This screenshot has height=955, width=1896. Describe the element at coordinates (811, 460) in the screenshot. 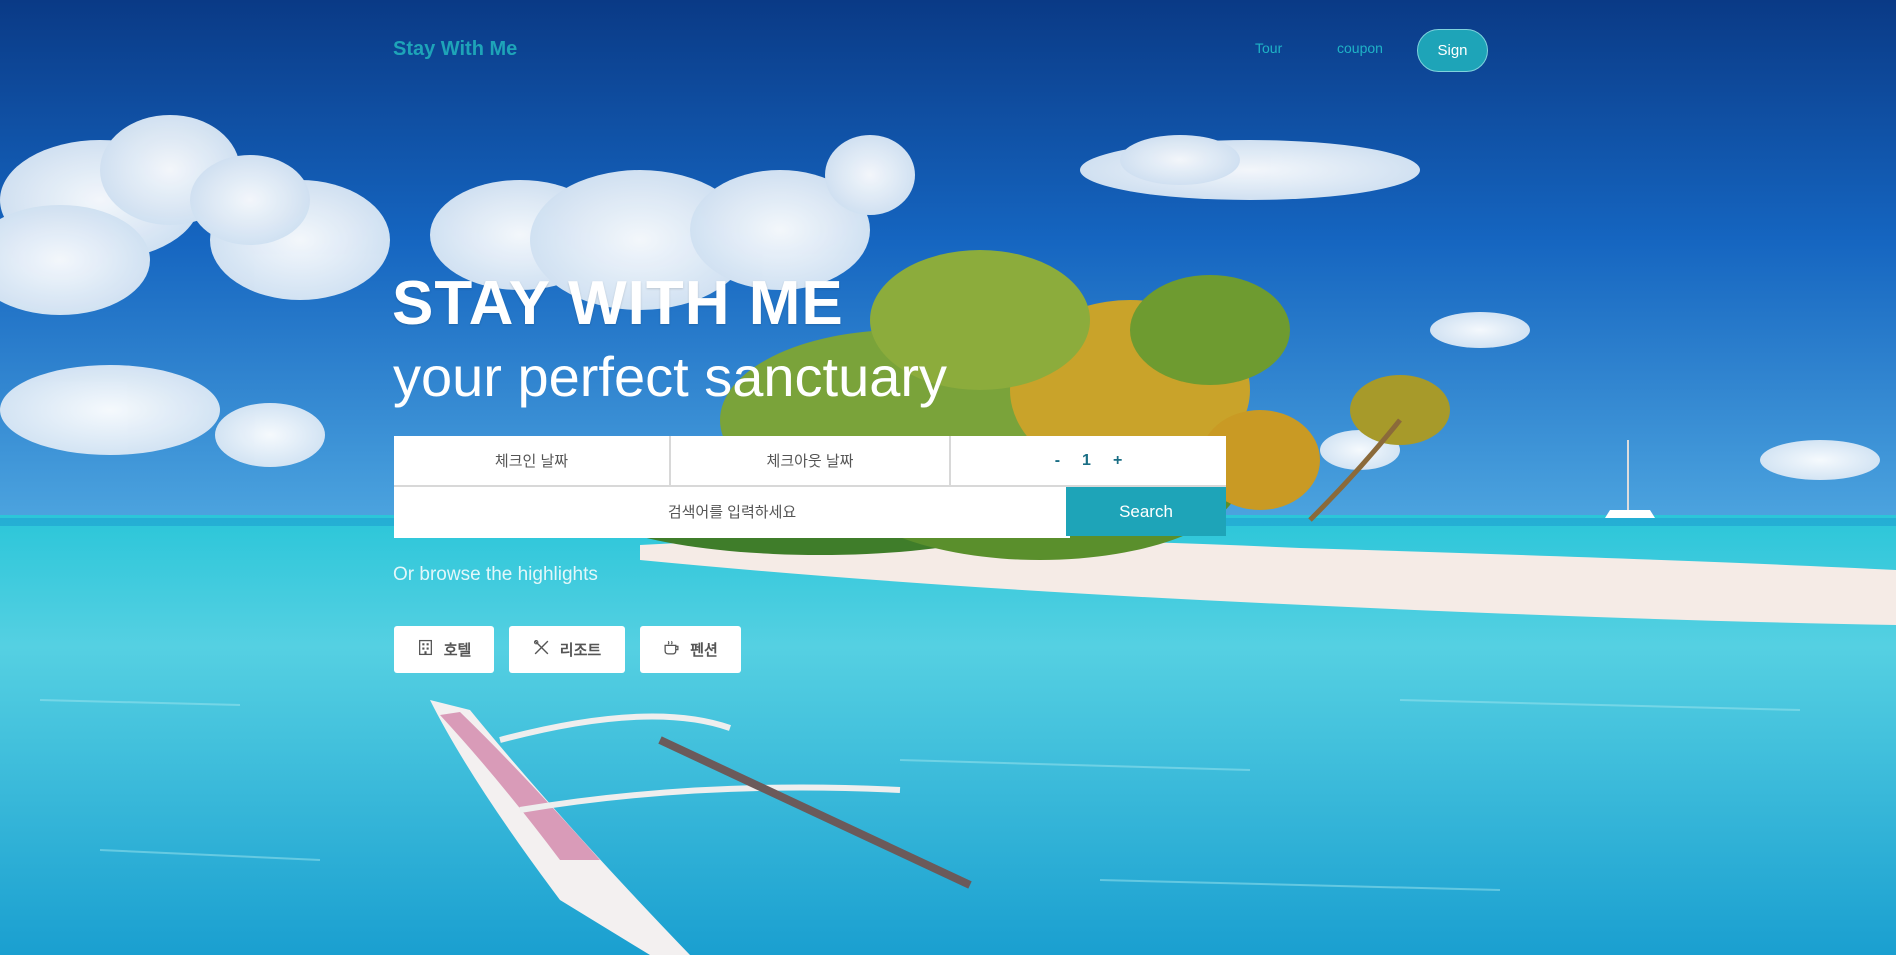

I see `checkout-date-field: 체크아웃 날짜` at that location.